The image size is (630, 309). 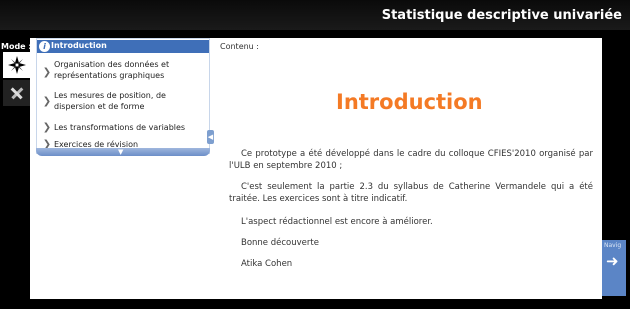 I want to click on content-paragraph: Atika Cohen, so click(x=267, y=264).